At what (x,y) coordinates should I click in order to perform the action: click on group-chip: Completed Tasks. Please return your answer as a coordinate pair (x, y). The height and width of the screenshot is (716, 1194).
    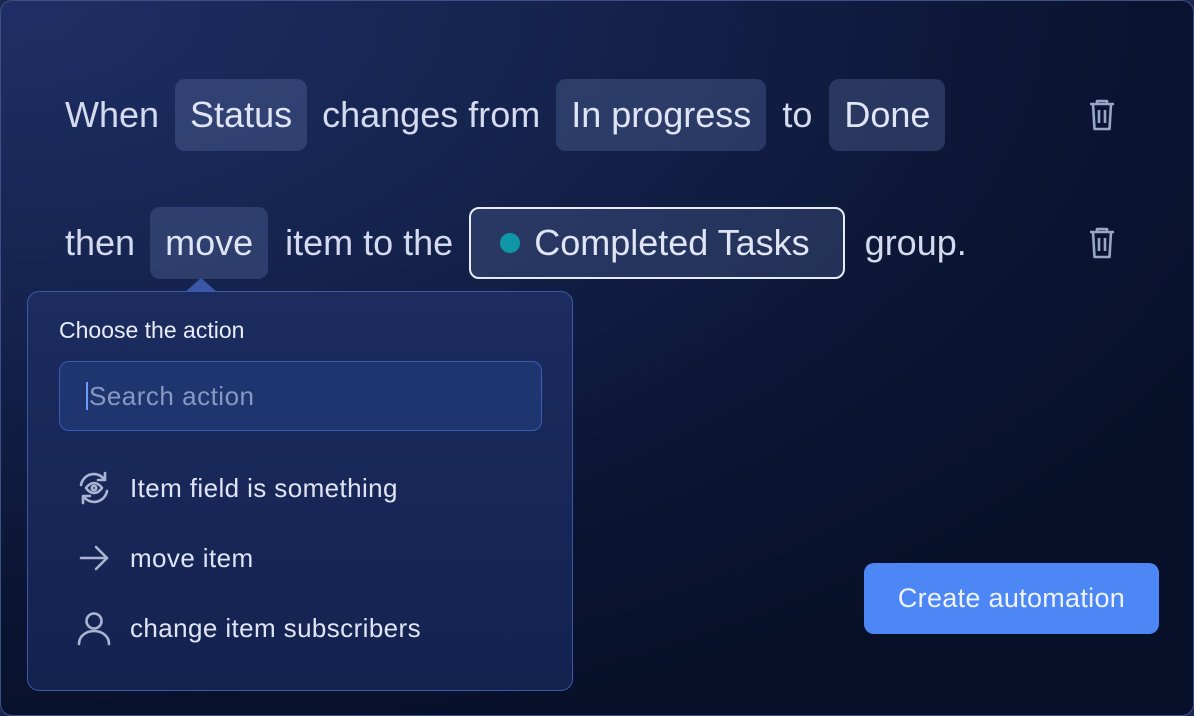
    Looking at the image, I should click on (657, 243).